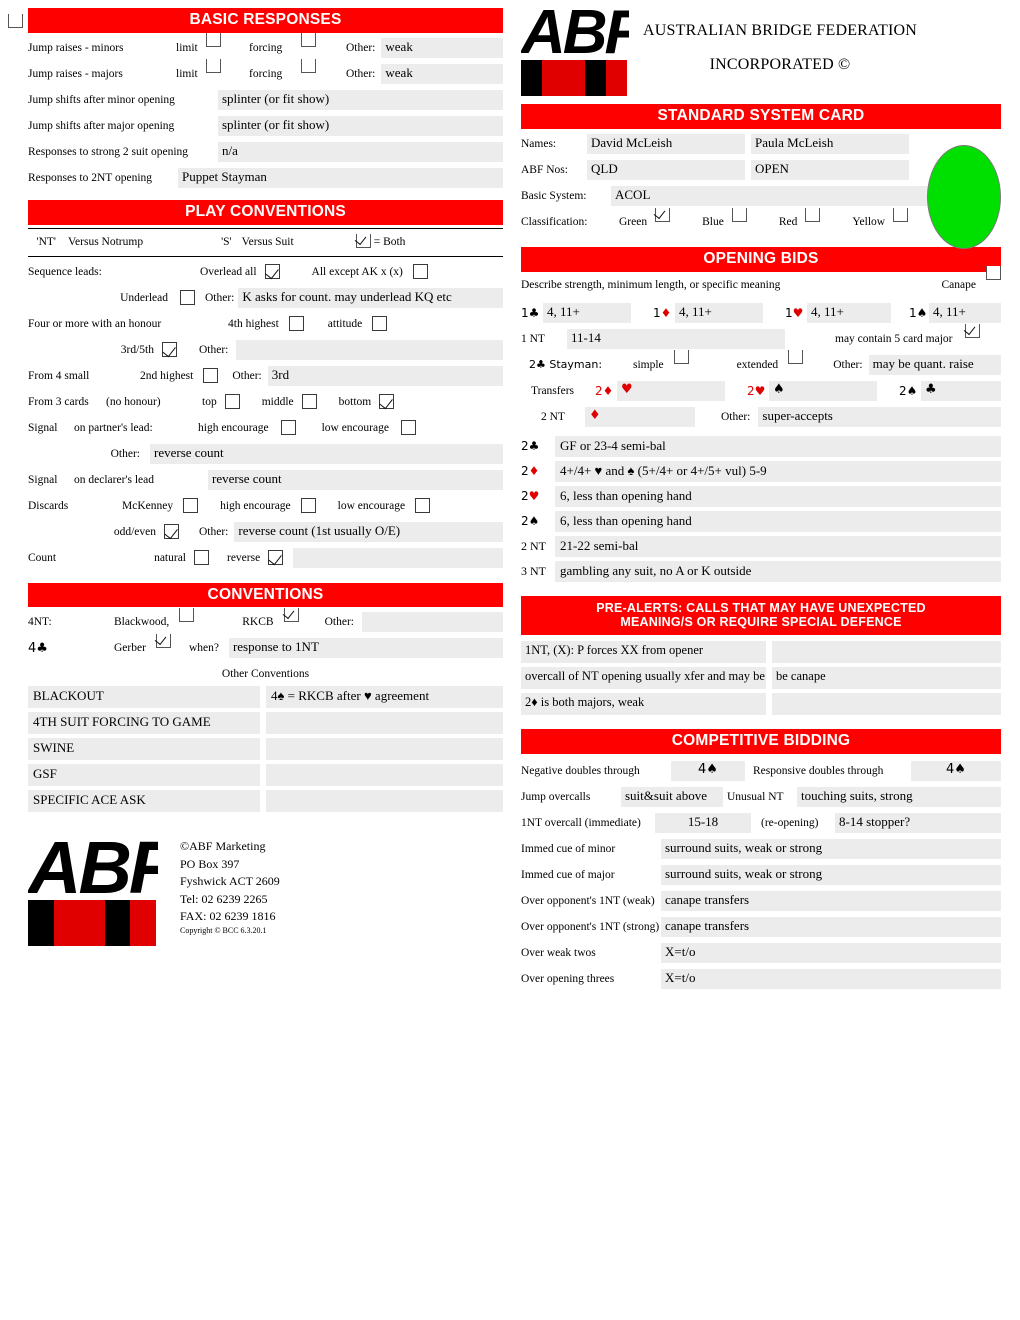  I want to click on opening-bid-2nt-value: 21-22 semi-bal, so click(778, 546).